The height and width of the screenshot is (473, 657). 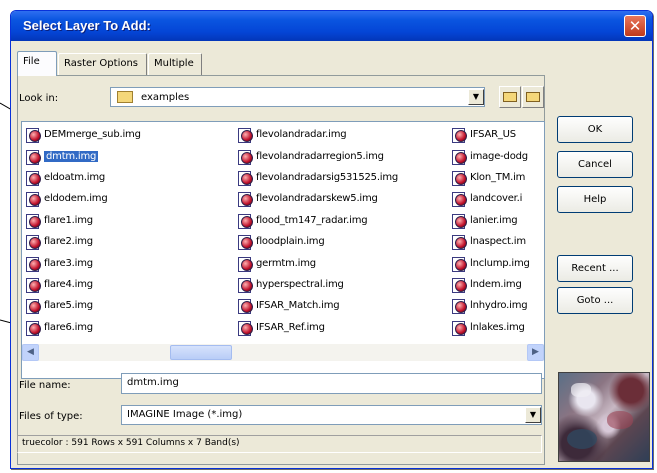 What do you see at coordinates (331, 383) in the screenshot?
I see `file-name-input: dmtm.img` at bounding box center [331, 383].